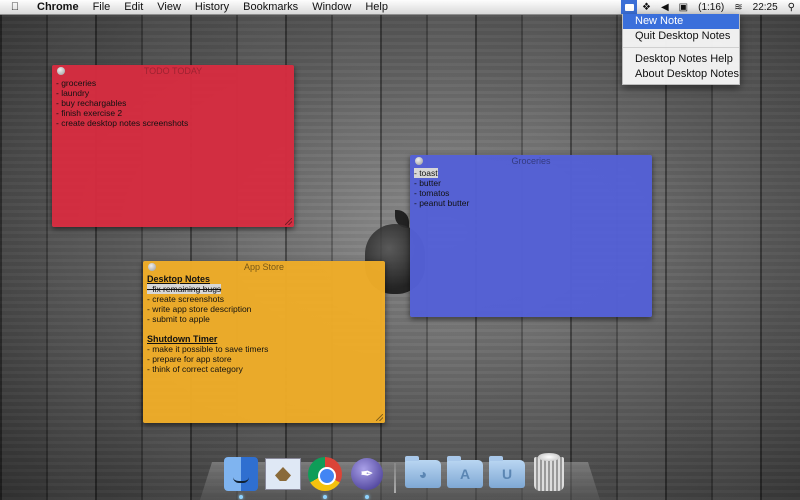 Image resolution: width=800 pixels, height=500 pixels. I want to click on menu-view: View, so click(169, 7).